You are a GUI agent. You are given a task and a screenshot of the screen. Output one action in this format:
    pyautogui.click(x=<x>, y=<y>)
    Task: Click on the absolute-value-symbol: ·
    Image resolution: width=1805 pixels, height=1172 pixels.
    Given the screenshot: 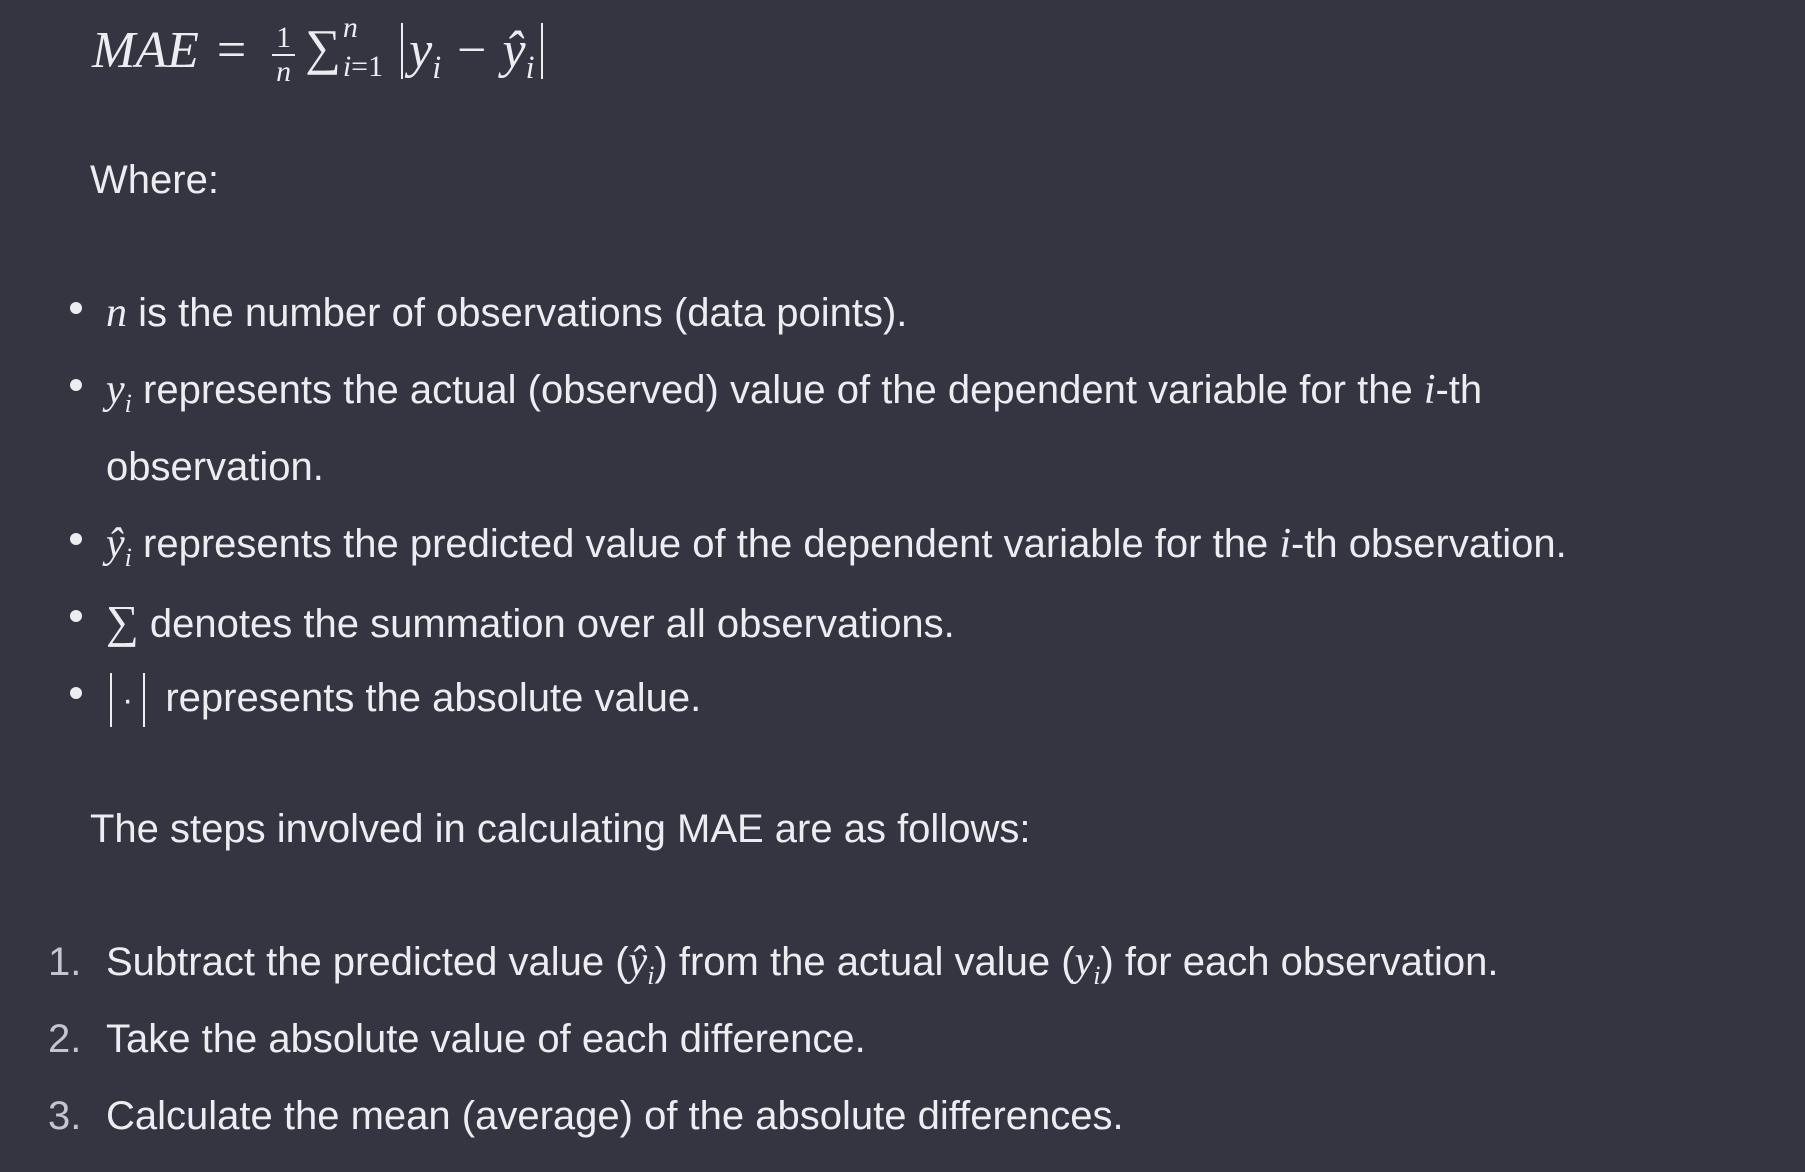 What is the action you would take?
    pyautogui.click(x=130, y=700)
    